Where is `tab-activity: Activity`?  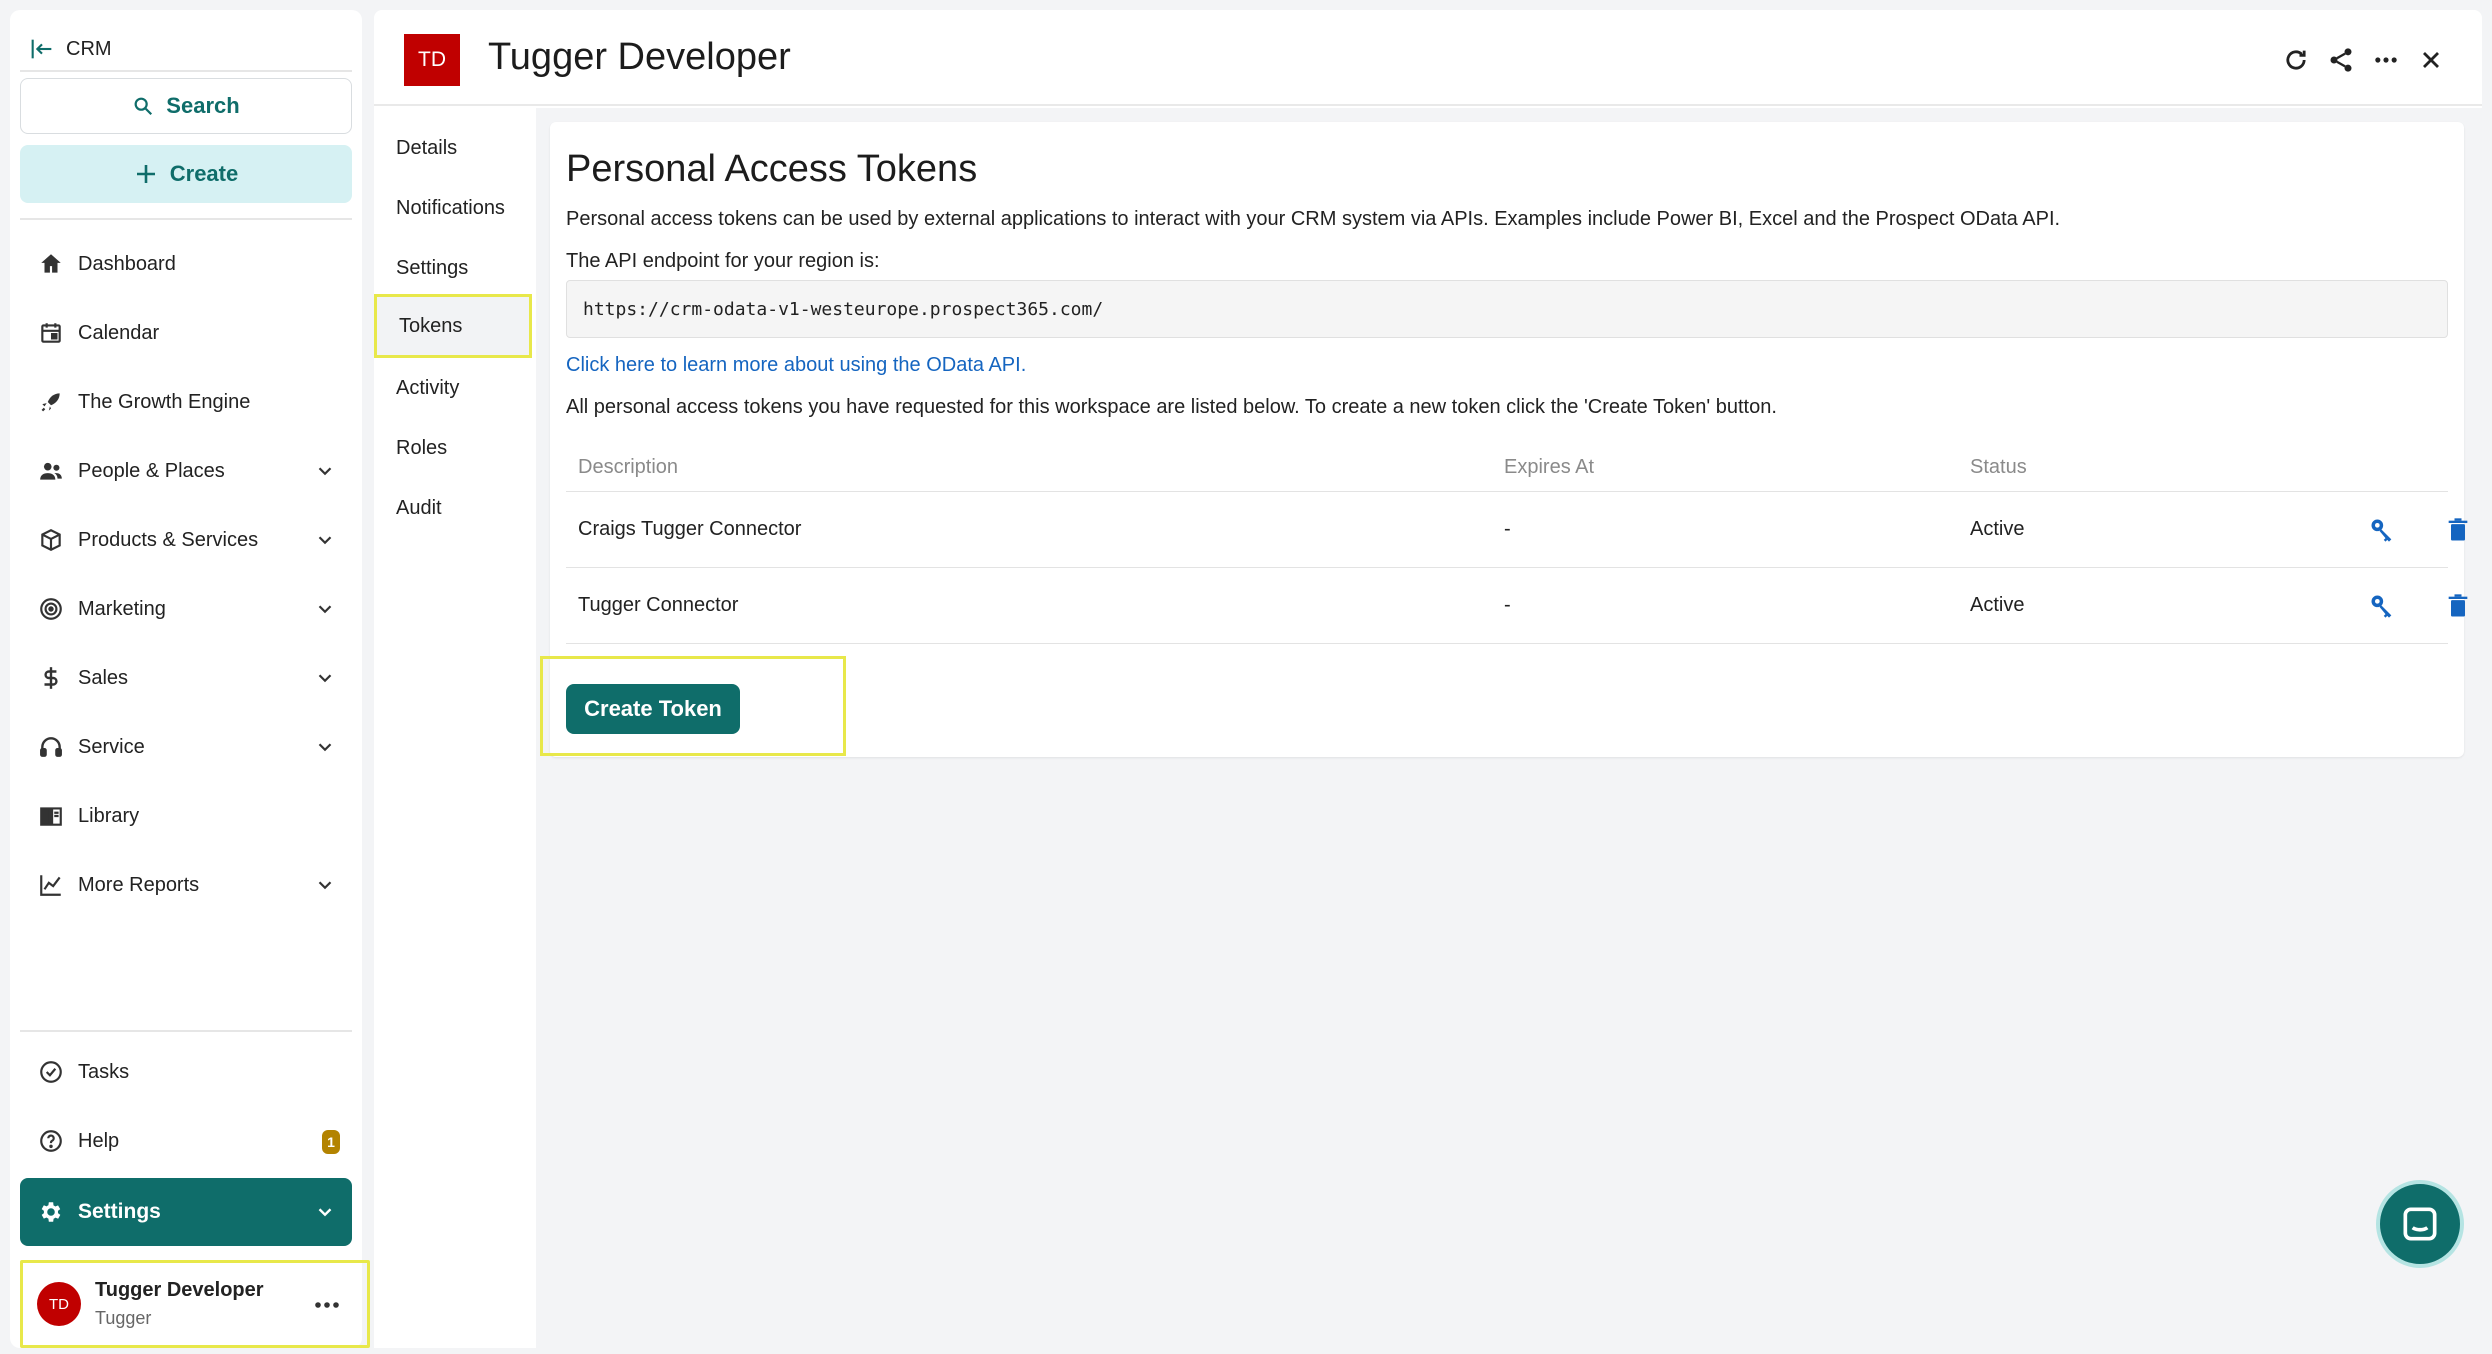 tab-activity: Activity is located at coordinates (427, 388).